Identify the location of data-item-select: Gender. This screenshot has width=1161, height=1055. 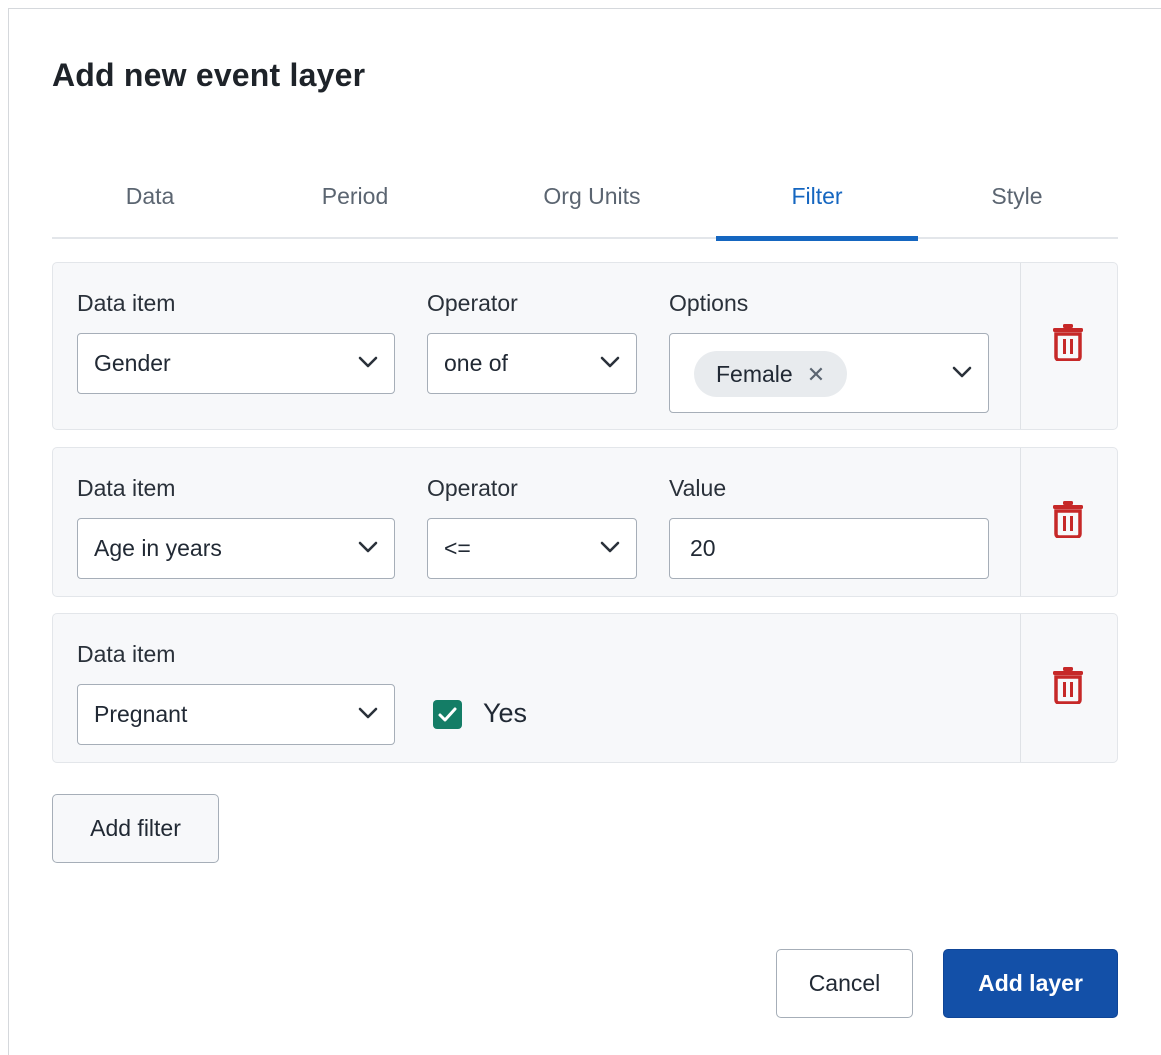
(236, 363).